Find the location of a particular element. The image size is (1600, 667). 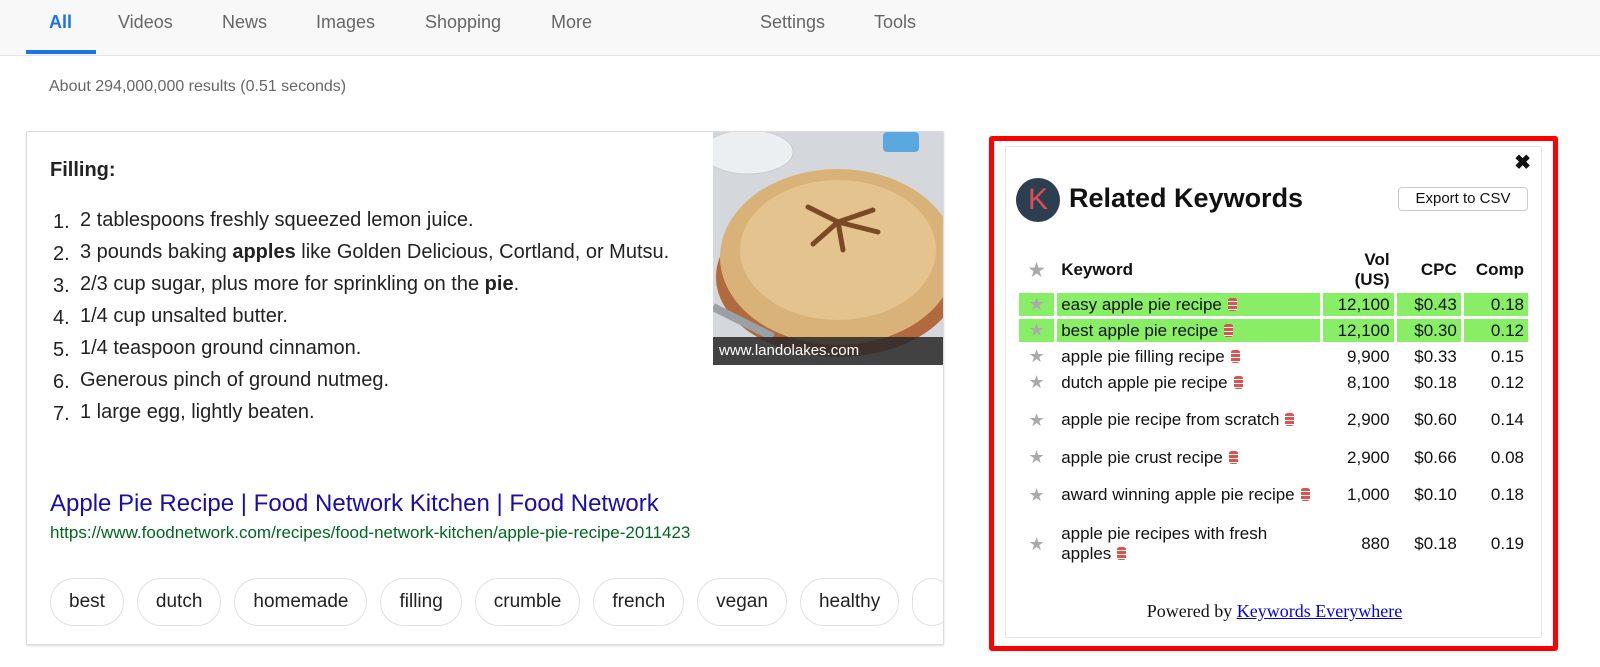

cpc-cell: $0.18 is located at coordinates (1435, 543).